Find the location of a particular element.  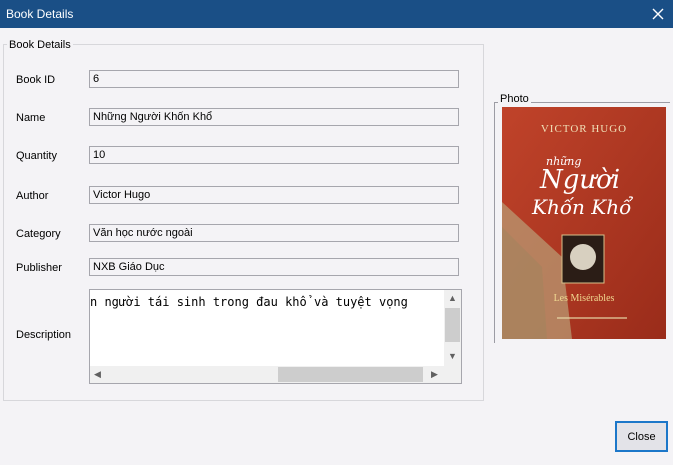

author-field: Victor Hugo is located at coordinates (274, 195).